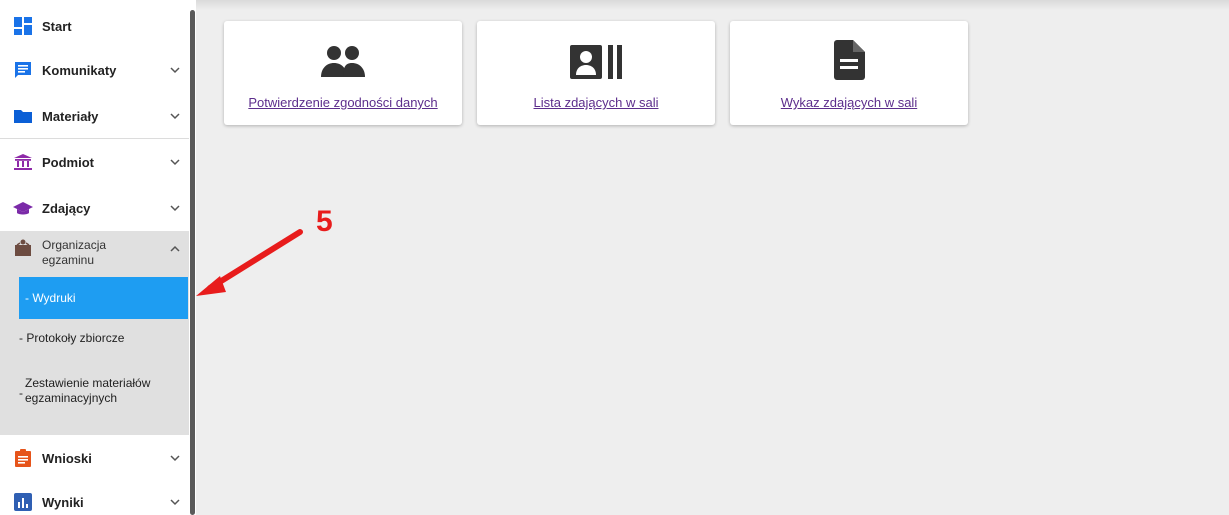  Describe the element at coordinates (23, 70) in the screenshot. I see `message-icon` at that location.